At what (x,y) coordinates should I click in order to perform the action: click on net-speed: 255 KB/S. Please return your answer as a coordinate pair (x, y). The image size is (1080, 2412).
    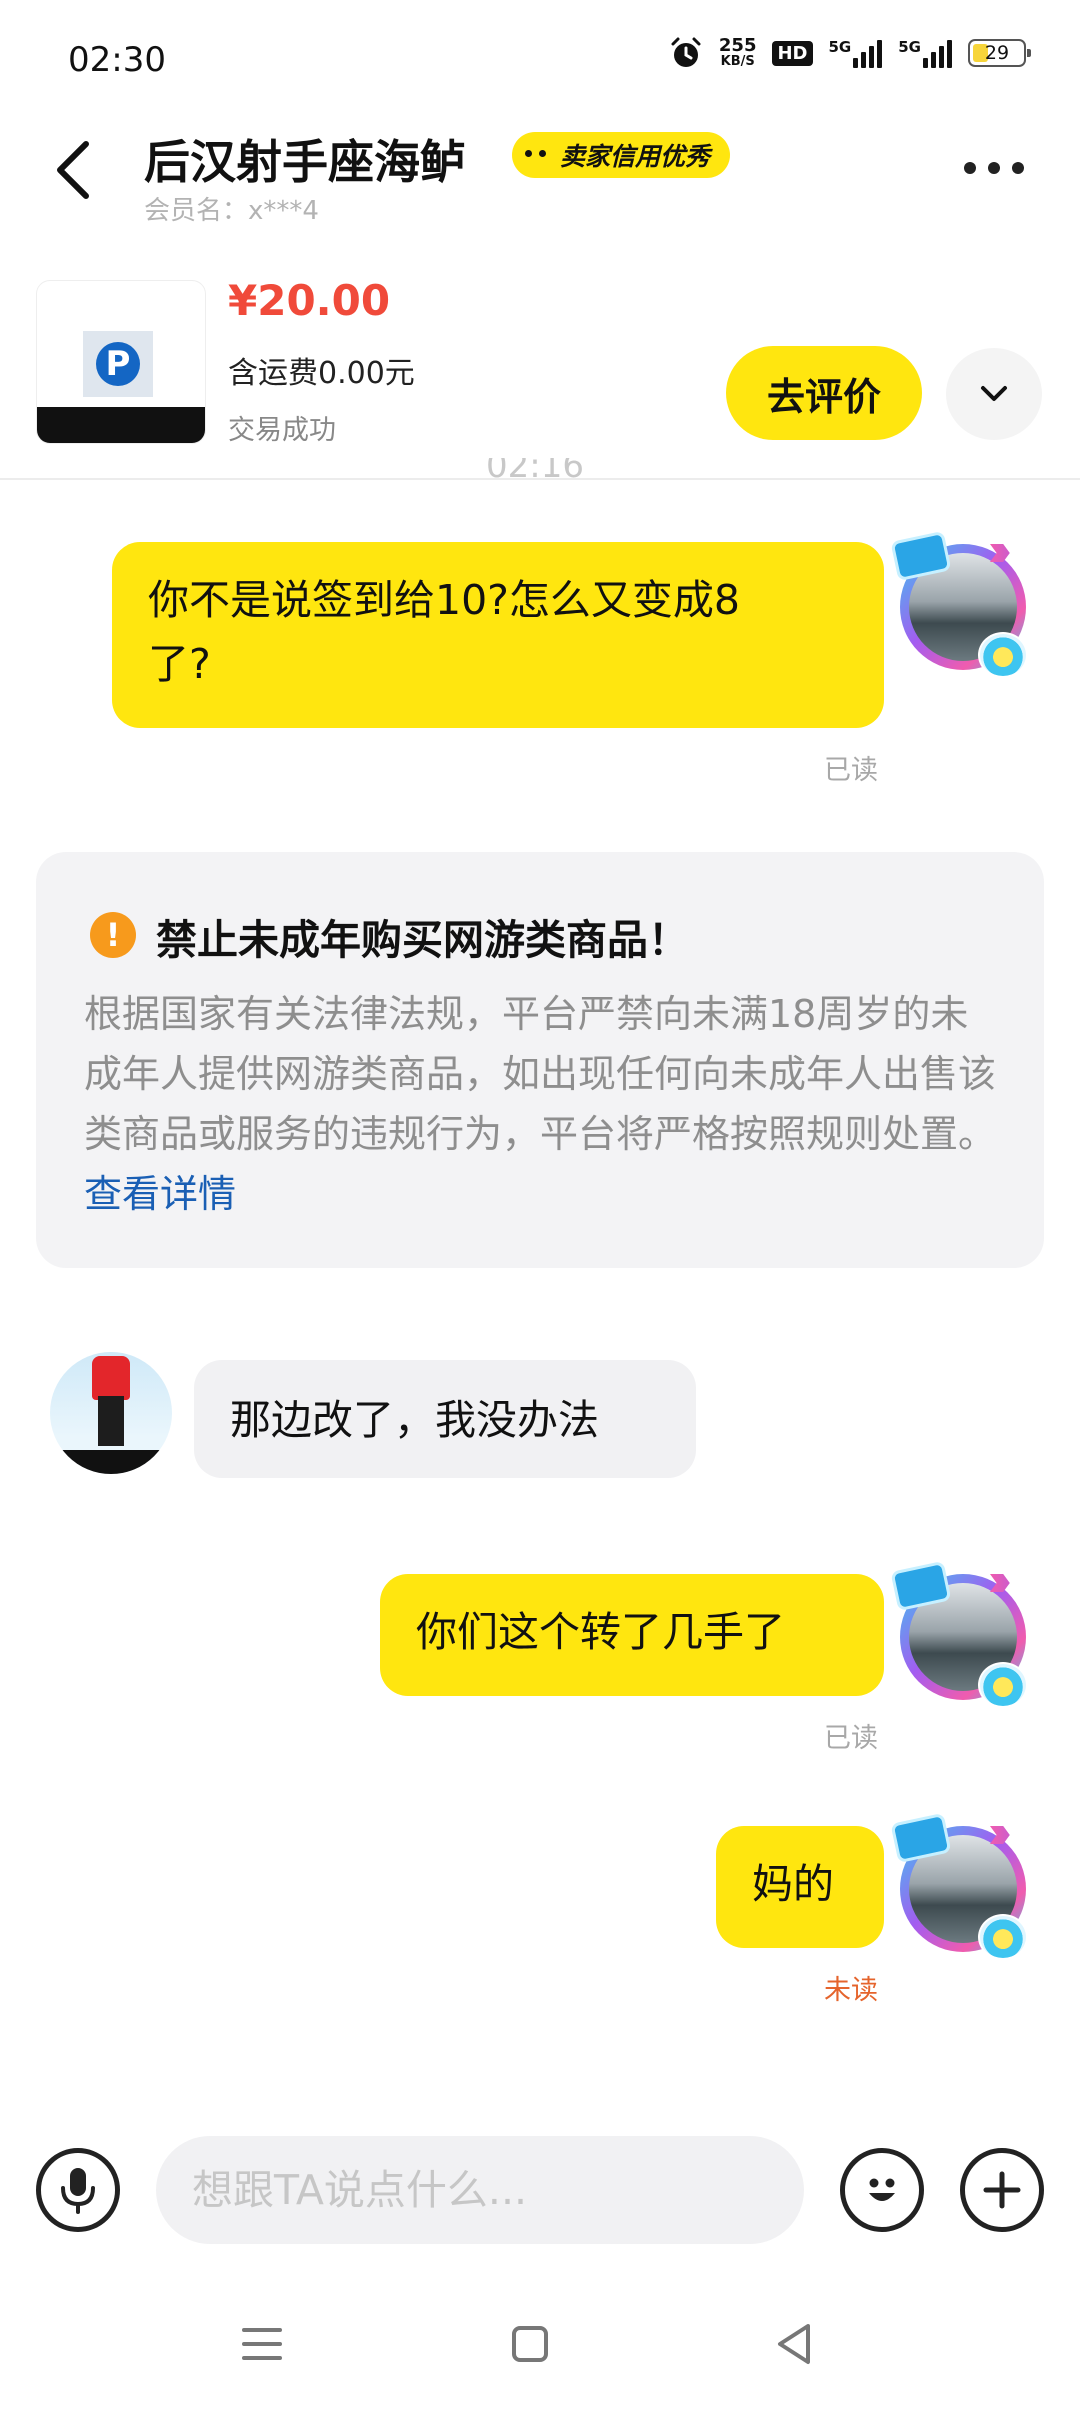
    Looking at the image, I should click on (737, 52).